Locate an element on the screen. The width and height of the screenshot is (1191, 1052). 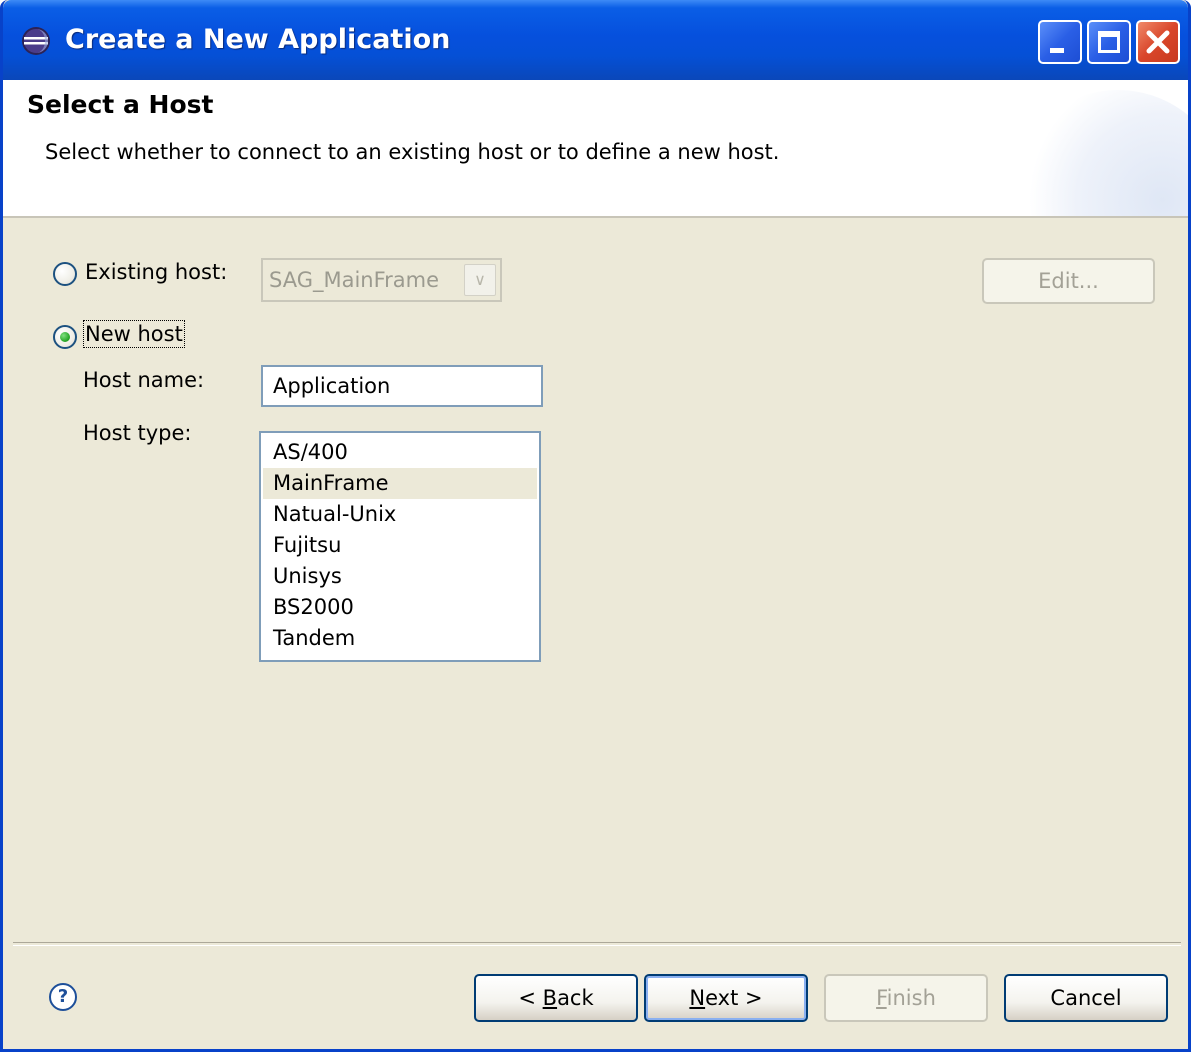
list-item: Unisys is located at coordinates (400, 576).